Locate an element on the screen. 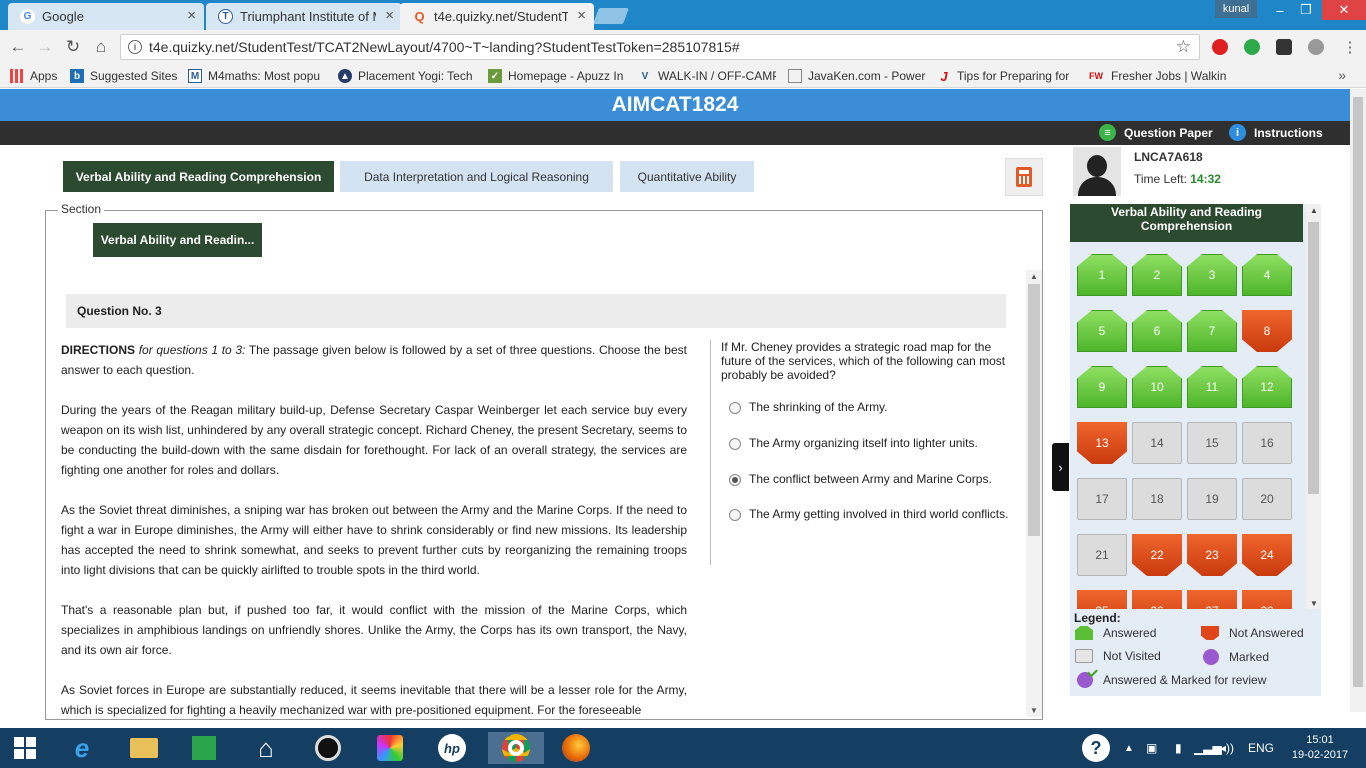 Image resolution: width=1366 pixels, height=768 pixels. battery-icon: ▮ is located at coordinates (1178, 748).